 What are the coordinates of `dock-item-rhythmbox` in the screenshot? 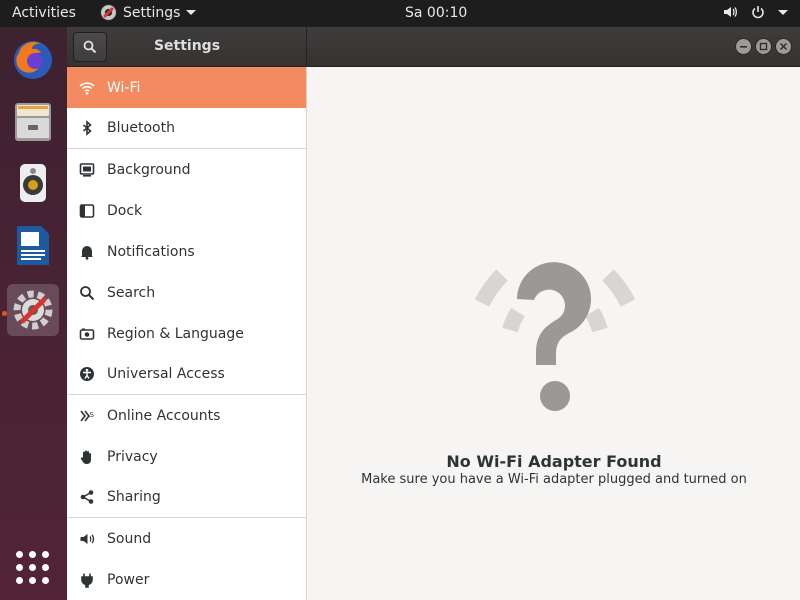 It's located at (33, 183).